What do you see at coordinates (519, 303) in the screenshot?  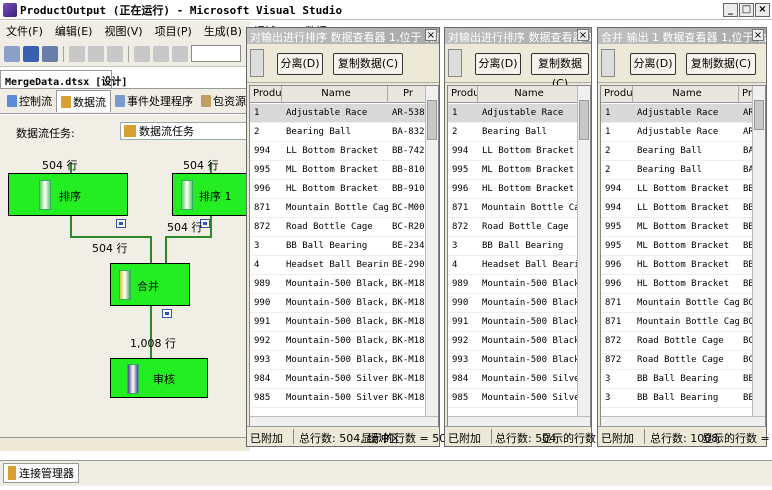 I see `table-row: 990 Mountain-500 Black, 42` at bounding box center [519, 303].